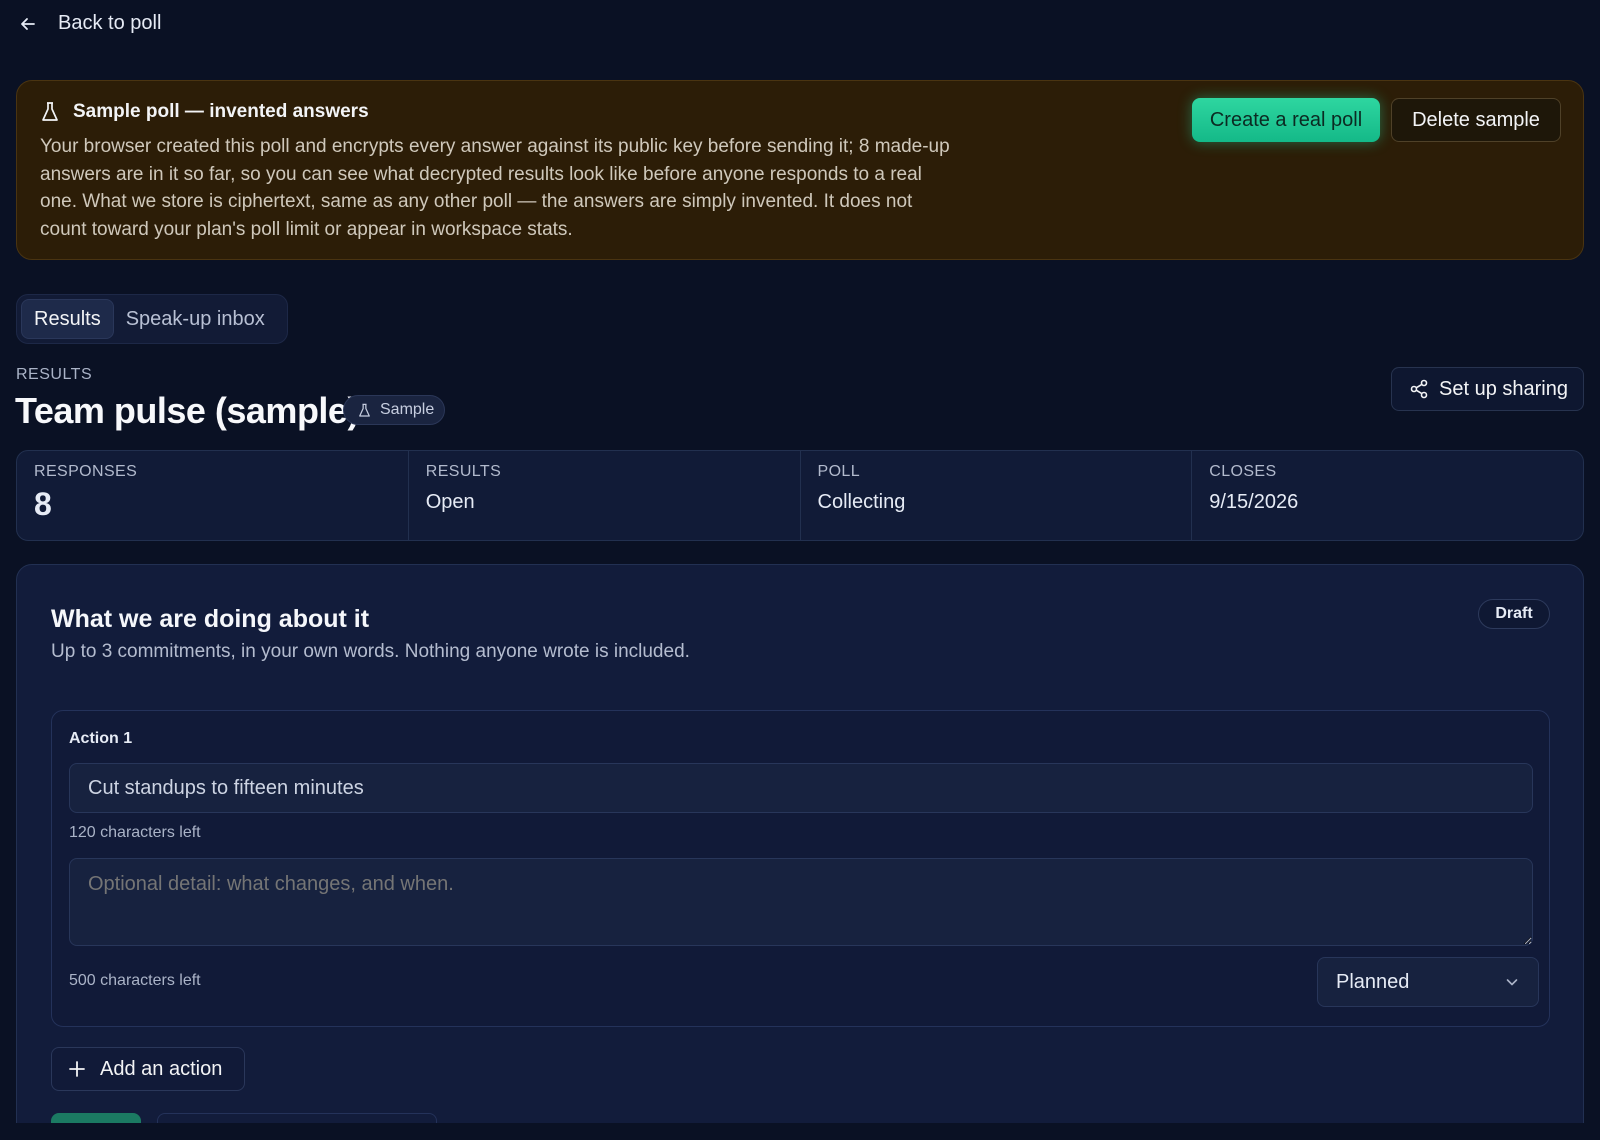 The image size is (1600, 1140). What do you see at coordinates (1254, 502) in the screenshot?
I see `stat-value: 9/15/2026` at bounding box center [1254, 502].